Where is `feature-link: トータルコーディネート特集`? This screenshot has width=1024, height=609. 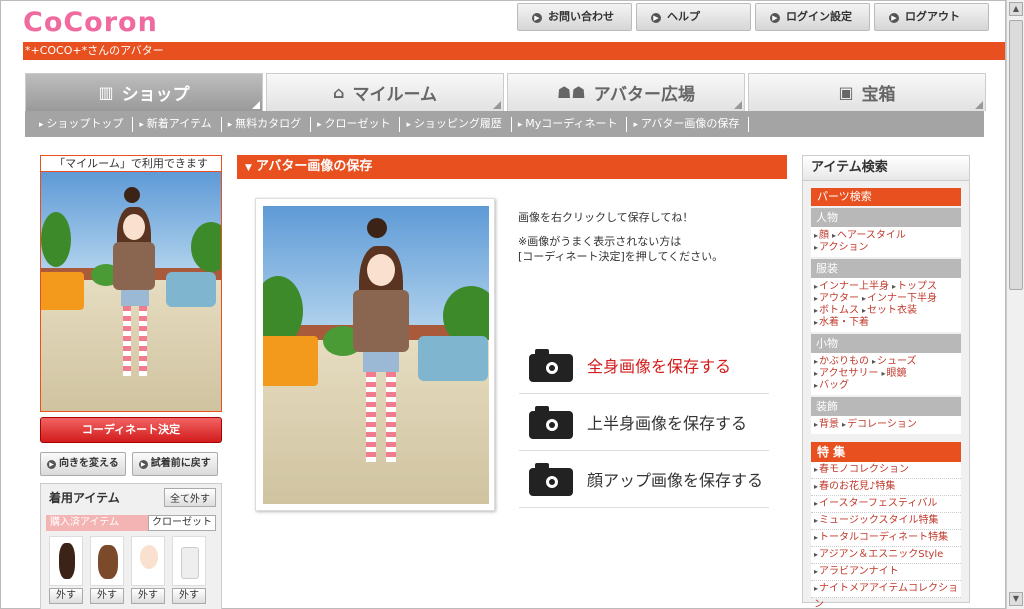
feature-link: トータルコーディネート特集 is located at coordinates (886, 538).